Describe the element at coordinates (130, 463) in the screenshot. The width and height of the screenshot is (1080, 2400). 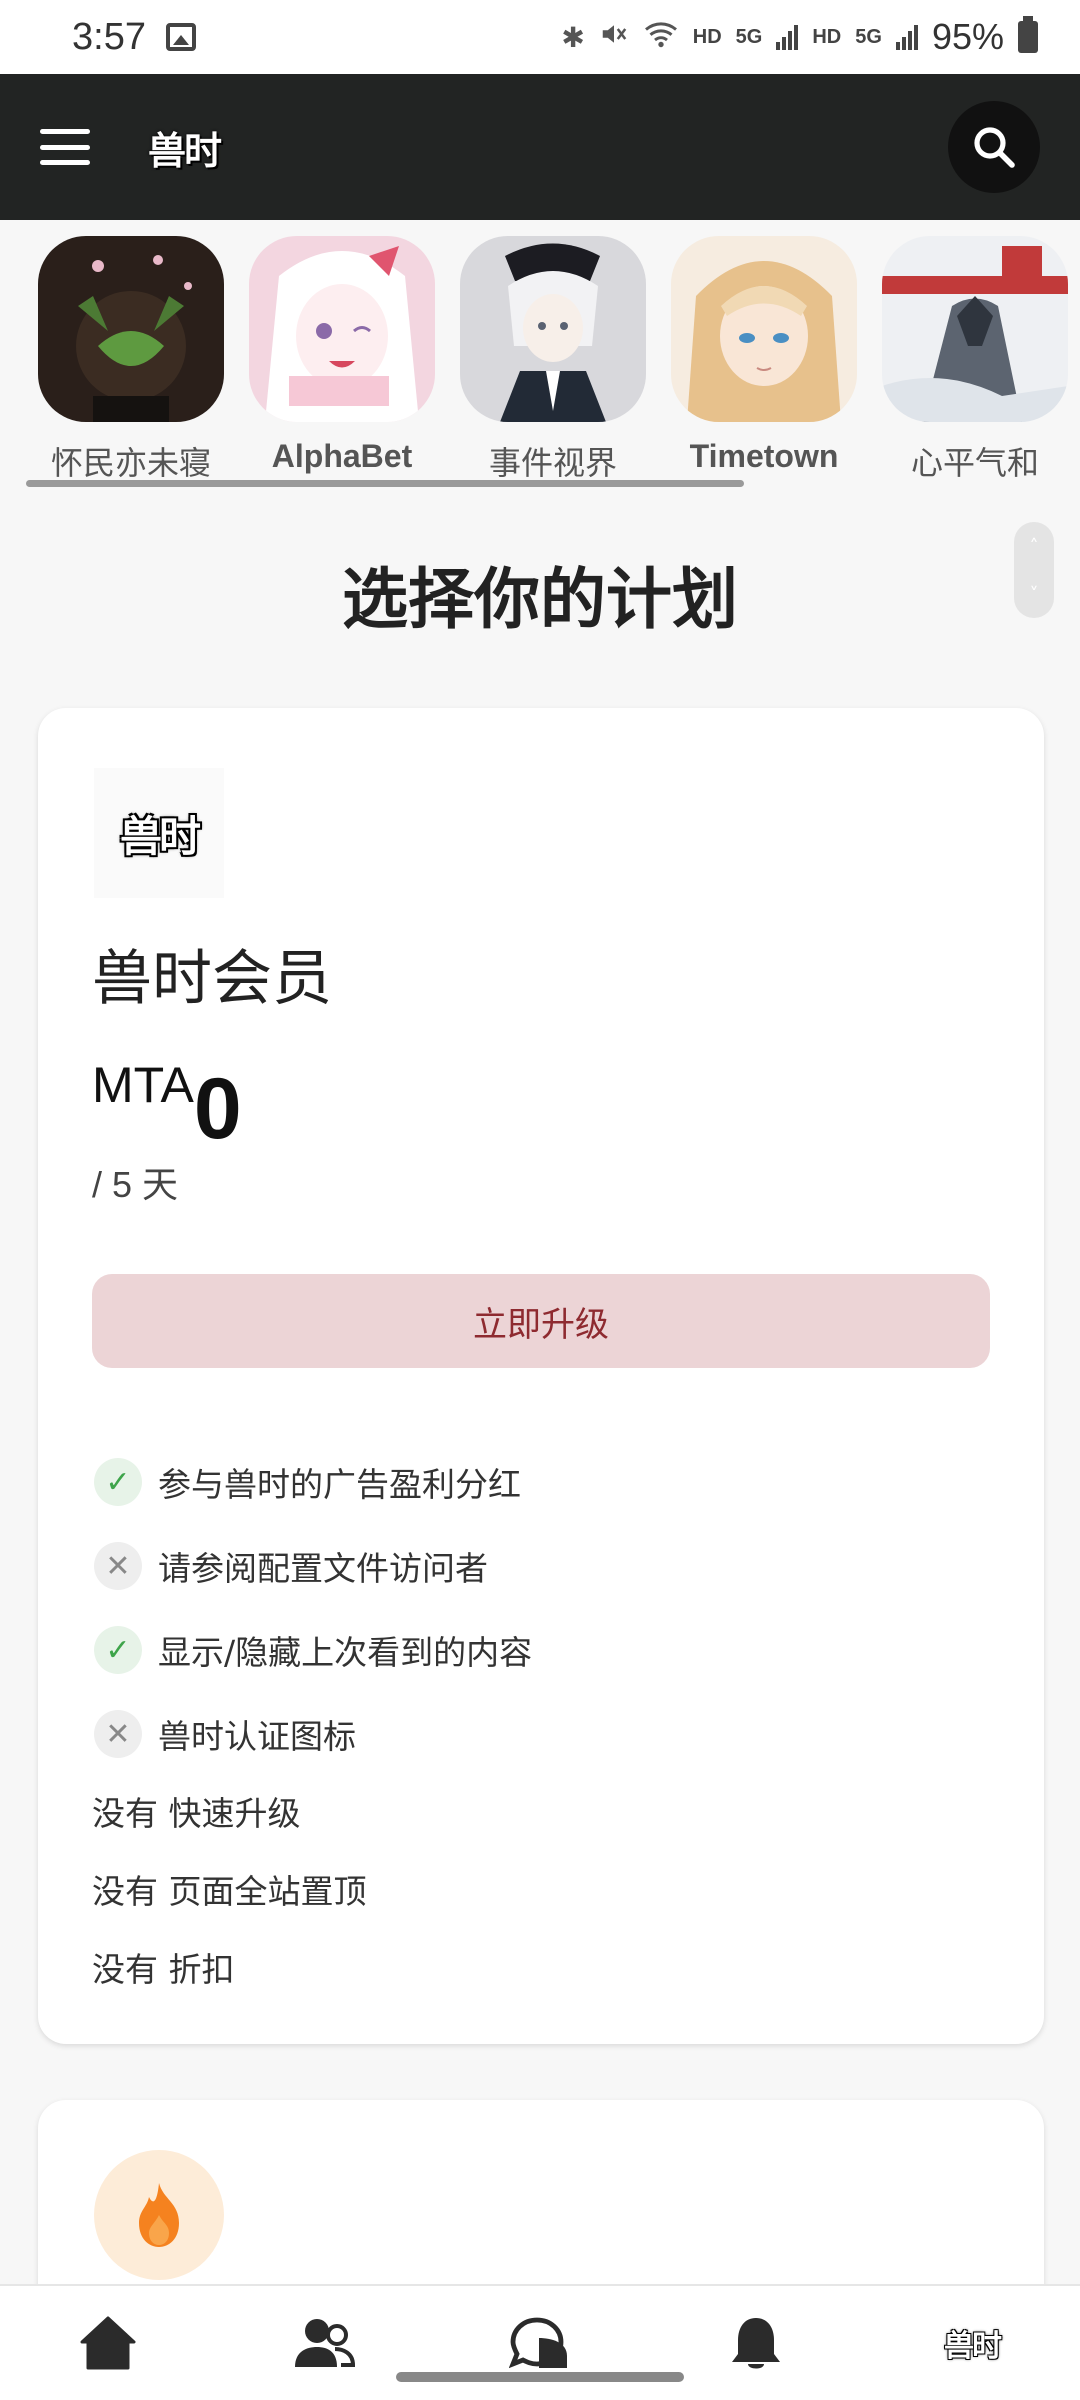
I see `story-name: 怀民亦未寝` at that location.